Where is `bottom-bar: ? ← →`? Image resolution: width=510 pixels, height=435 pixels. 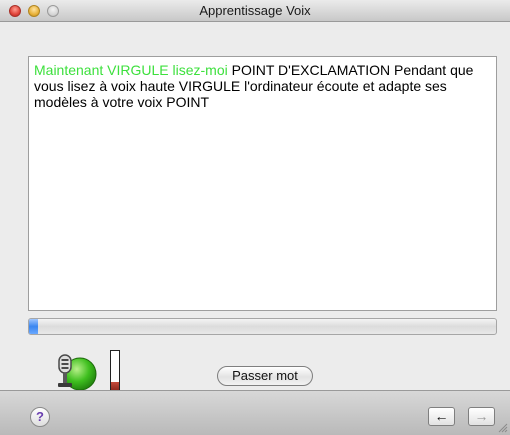 bottom-bar: ? ← → is located at coordinates (255, 412).